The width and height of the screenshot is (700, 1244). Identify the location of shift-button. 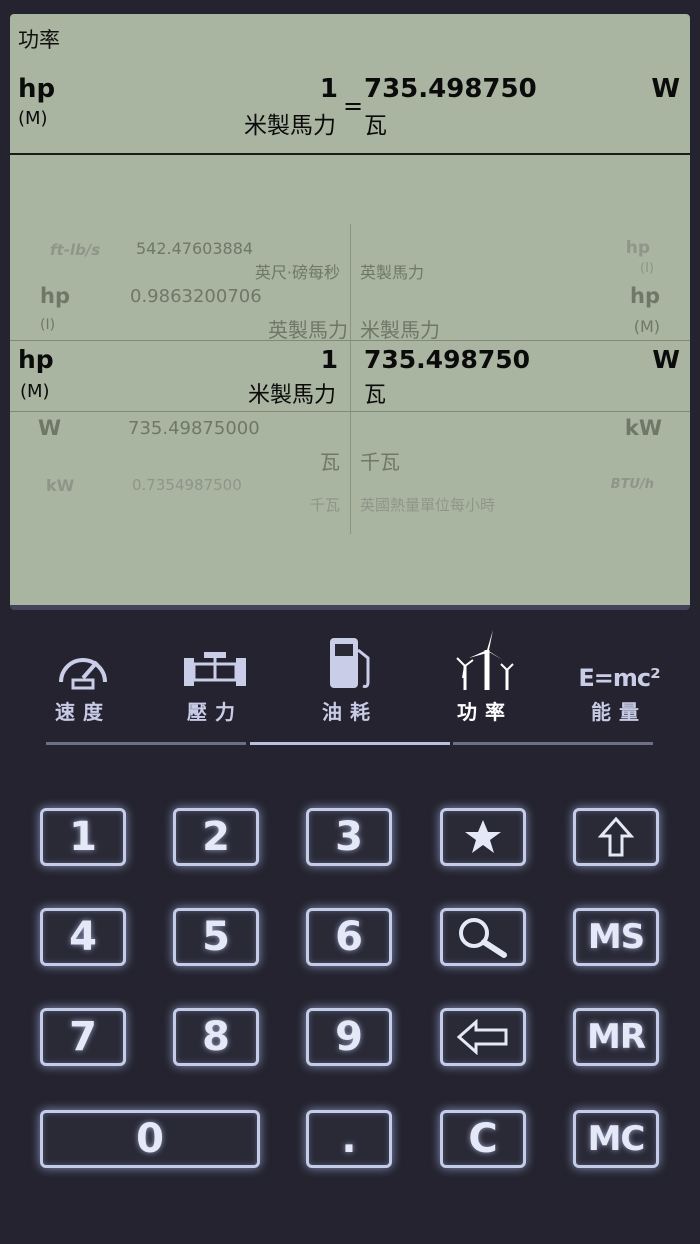
(616, 837).